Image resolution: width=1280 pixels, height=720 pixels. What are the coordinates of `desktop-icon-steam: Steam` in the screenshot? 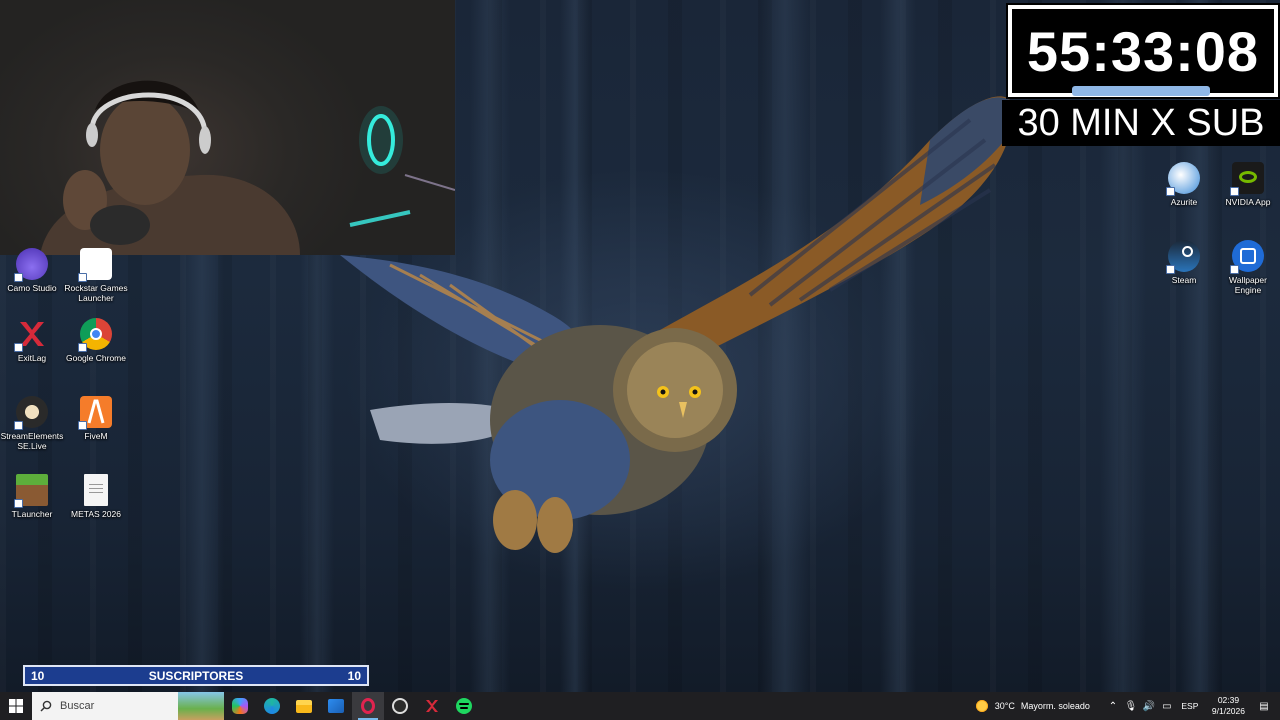 It's located at (1184, 262).